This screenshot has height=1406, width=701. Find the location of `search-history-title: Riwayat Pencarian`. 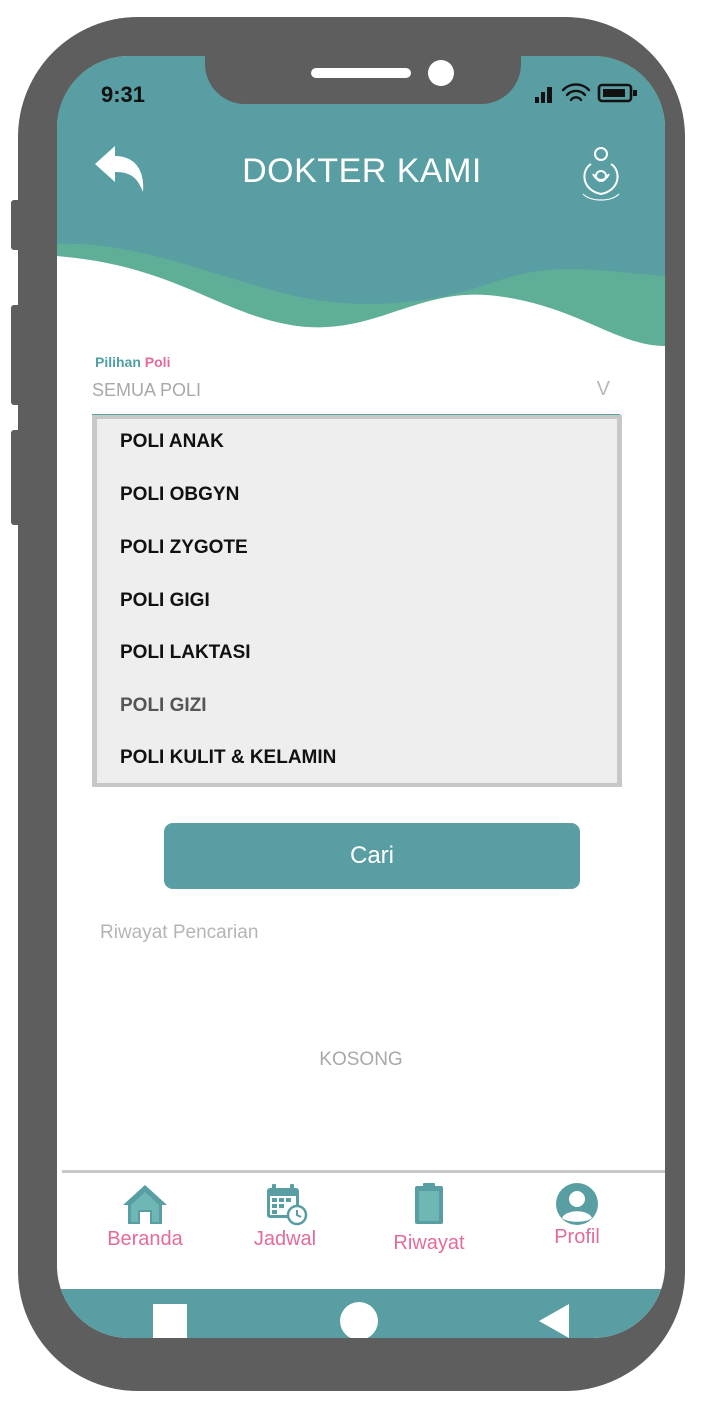

search-history-title: Riwayat Pencarian is located at coordinates (179, 932).